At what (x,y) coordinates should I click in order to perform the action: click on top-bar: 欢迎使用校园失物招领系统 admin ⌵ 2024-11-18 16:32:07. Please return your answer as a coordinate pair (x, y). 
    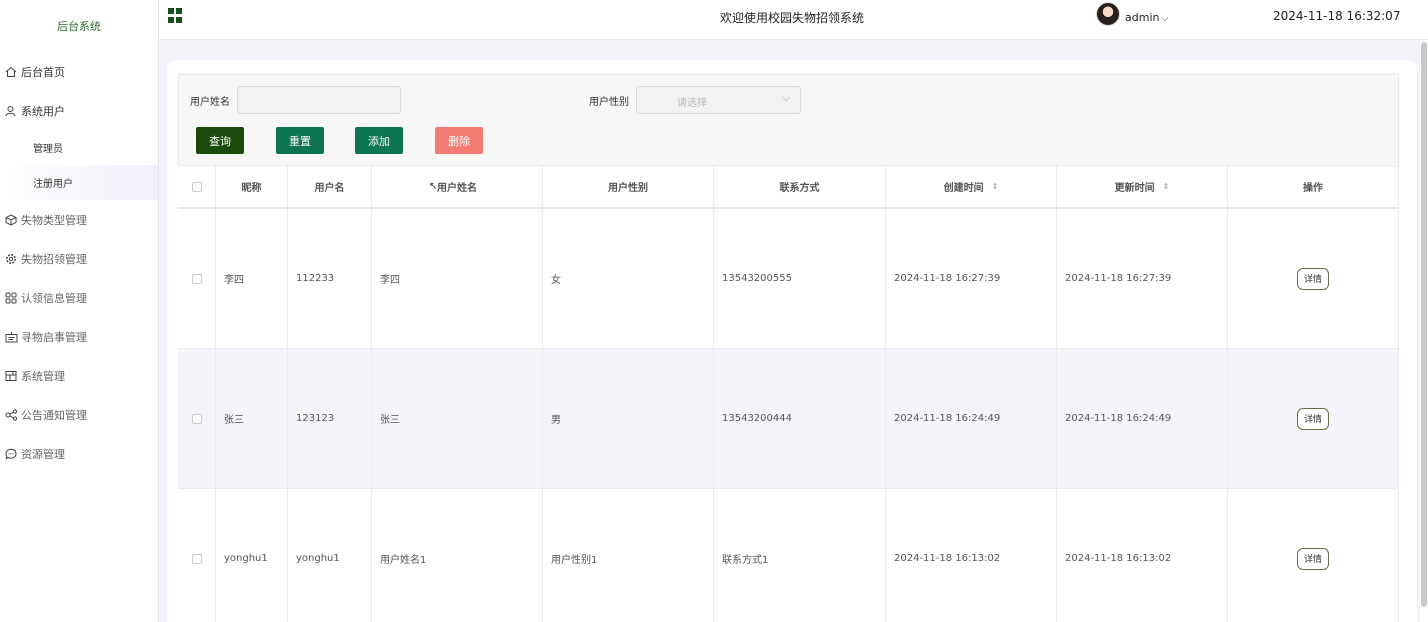
    Looking at the image, I should click on (793, 20).